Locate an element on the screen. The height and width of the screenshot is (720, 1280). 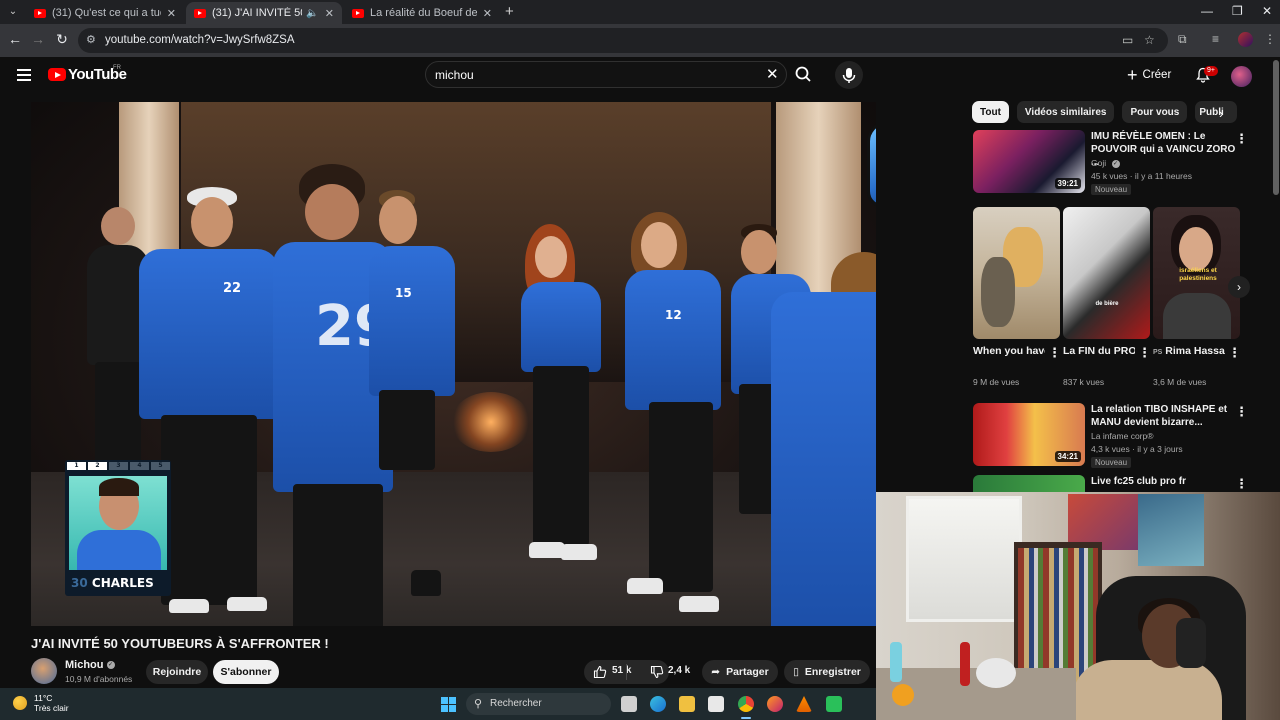
video-duration: 39:21 is located at coordinates (1067, 183).